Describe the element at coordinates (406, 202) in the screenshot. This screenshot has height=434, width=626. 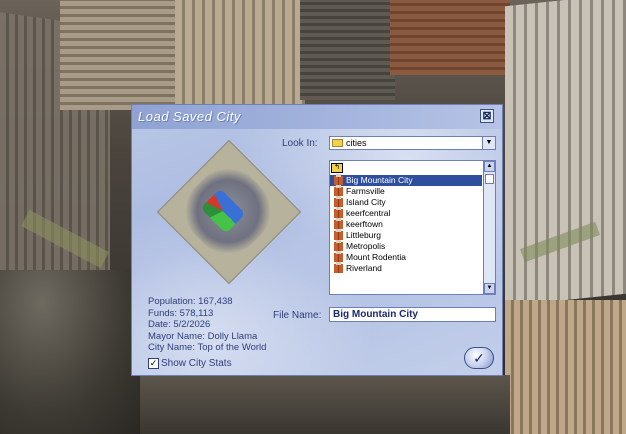
I see `file-list-item: Island City` at that location.